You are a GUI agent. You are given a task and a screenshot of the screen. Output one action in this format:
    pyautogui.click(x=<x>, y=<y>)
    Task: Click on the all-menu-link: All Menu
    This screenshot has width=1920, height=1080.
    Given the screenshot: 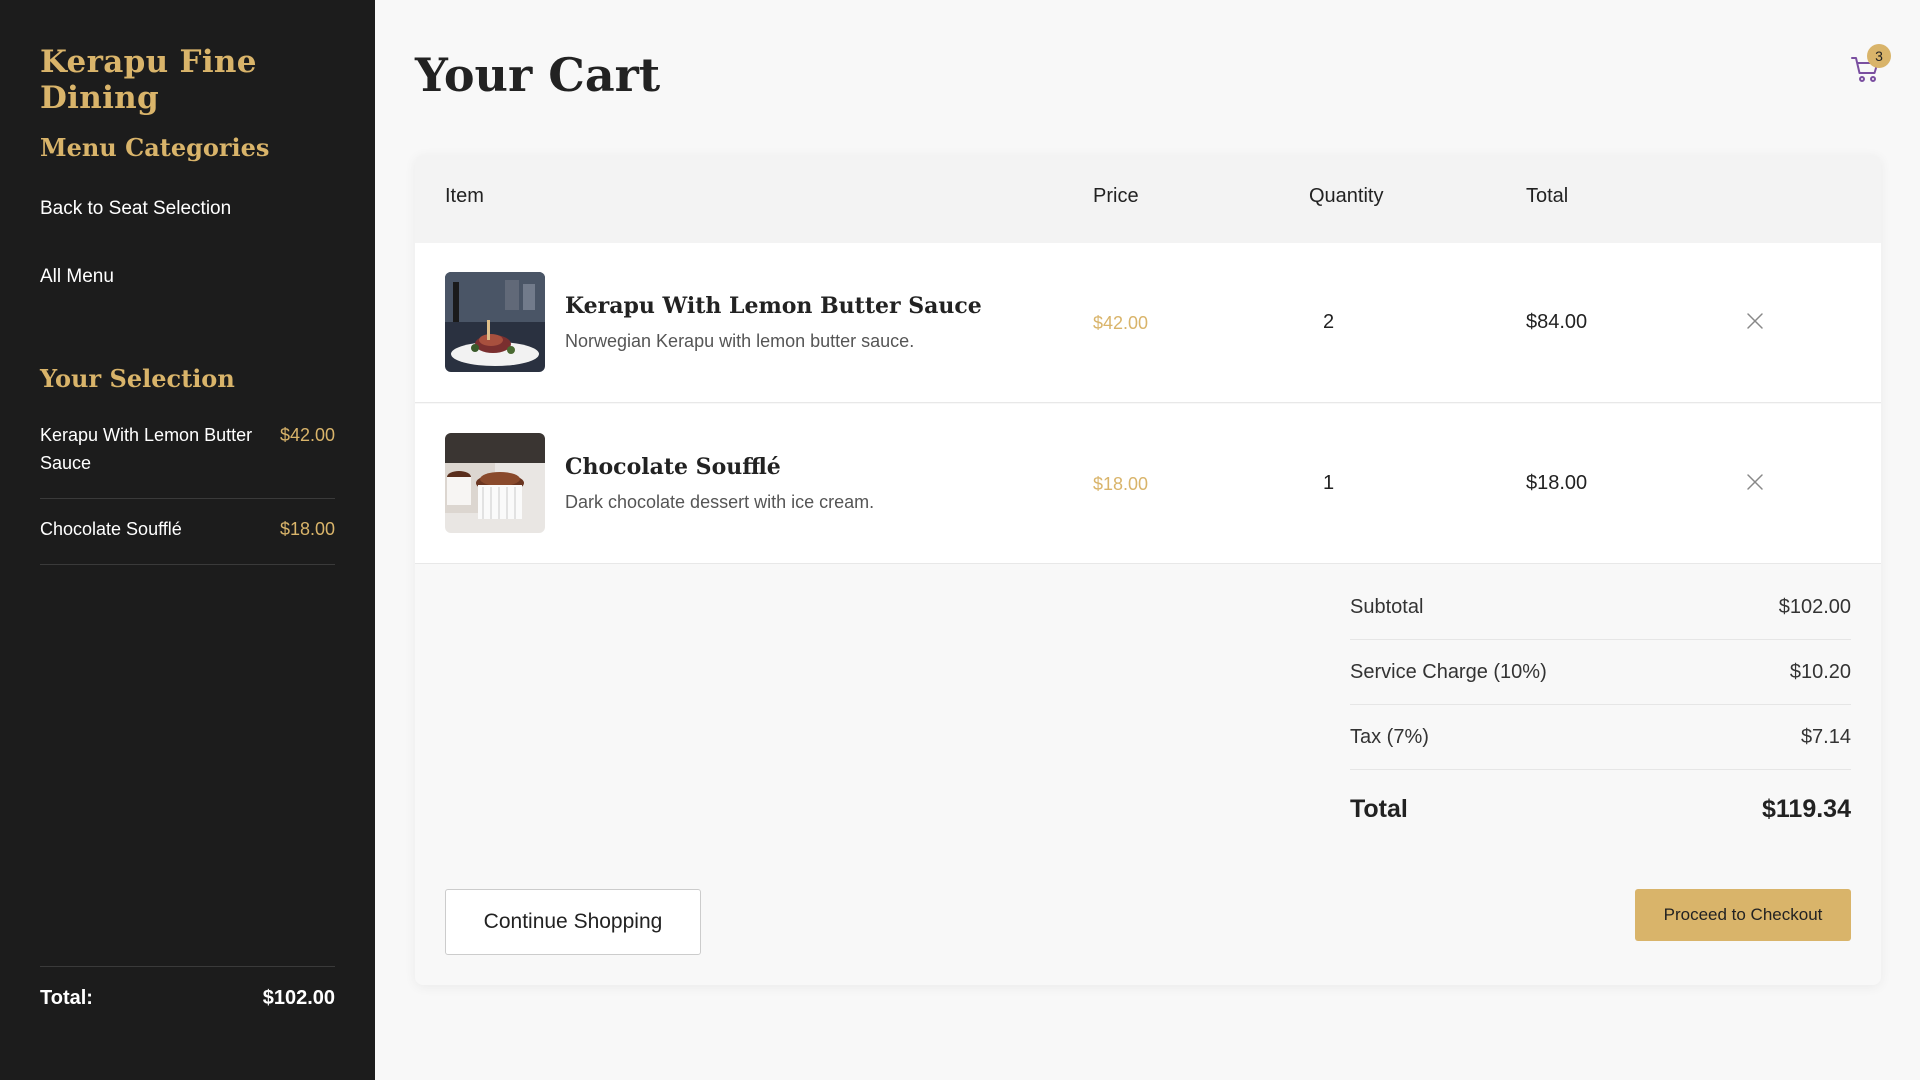 What is the action you would take?
    pyautogui.click(x=77, y=277)
    